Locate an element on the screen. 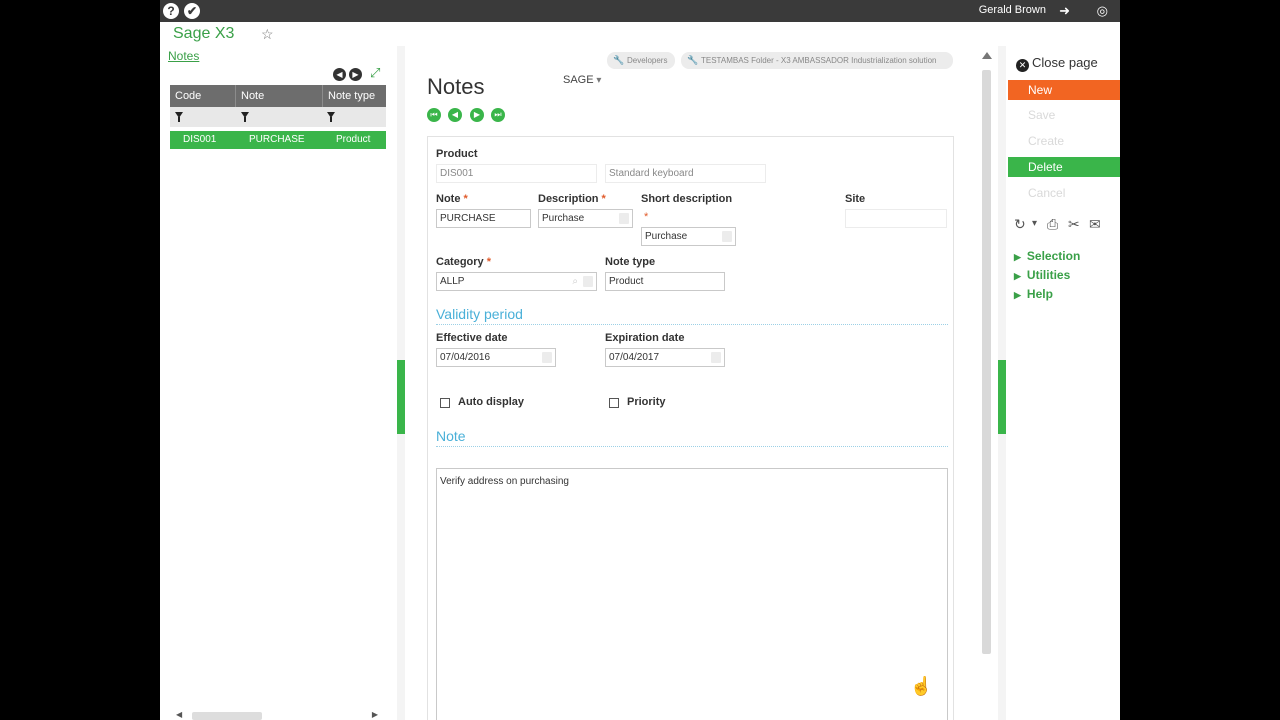  globe-icon: ◎ is located at coordinates (1102, 11).